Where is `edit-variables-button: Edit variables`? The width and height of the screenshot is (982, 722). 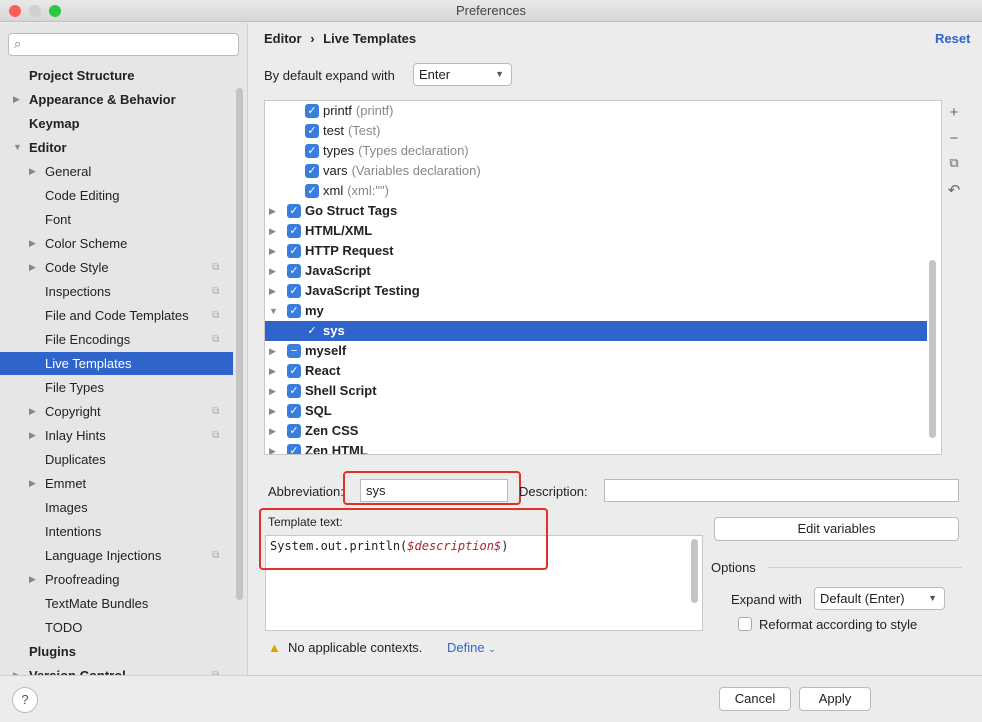
edit-variables-button: Edit variables is located at coordinates (836, 529).